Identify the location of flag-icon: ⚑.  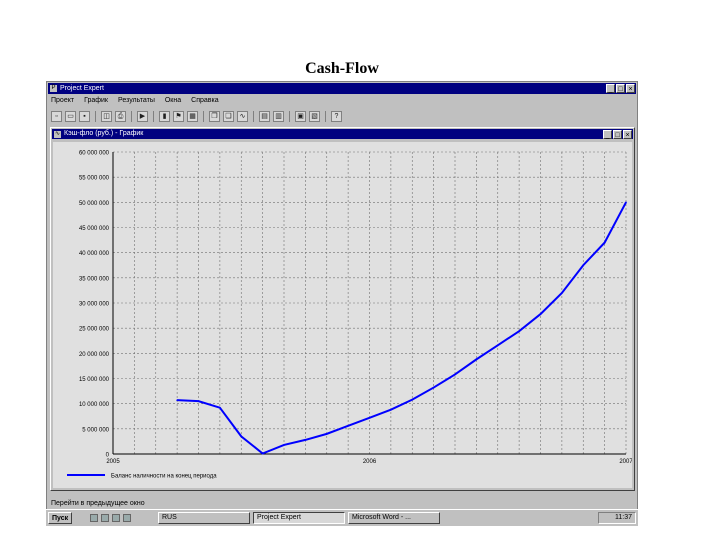
(178, 116).